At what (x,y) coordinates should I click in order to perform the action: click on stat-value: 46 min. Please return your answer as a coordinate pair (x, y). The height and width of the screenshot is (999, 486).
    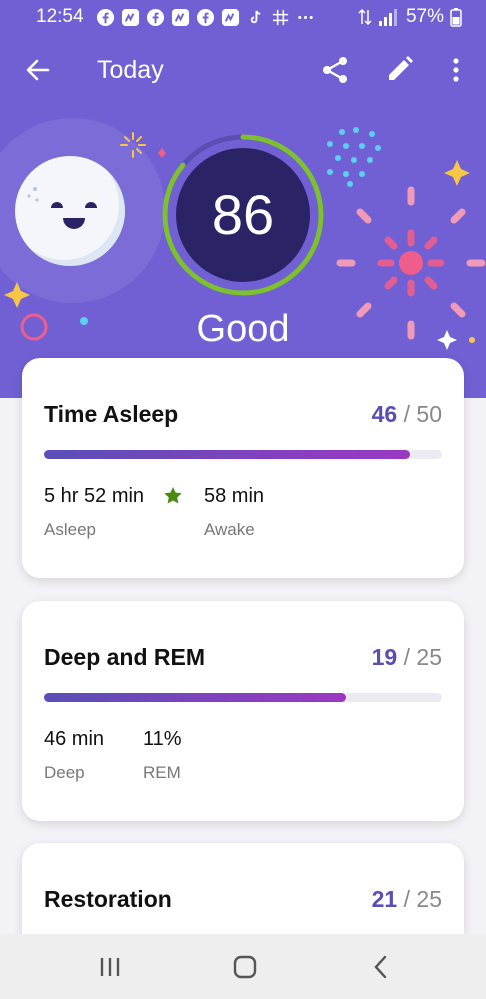
    Looking at the image, I should click on (74, 739).